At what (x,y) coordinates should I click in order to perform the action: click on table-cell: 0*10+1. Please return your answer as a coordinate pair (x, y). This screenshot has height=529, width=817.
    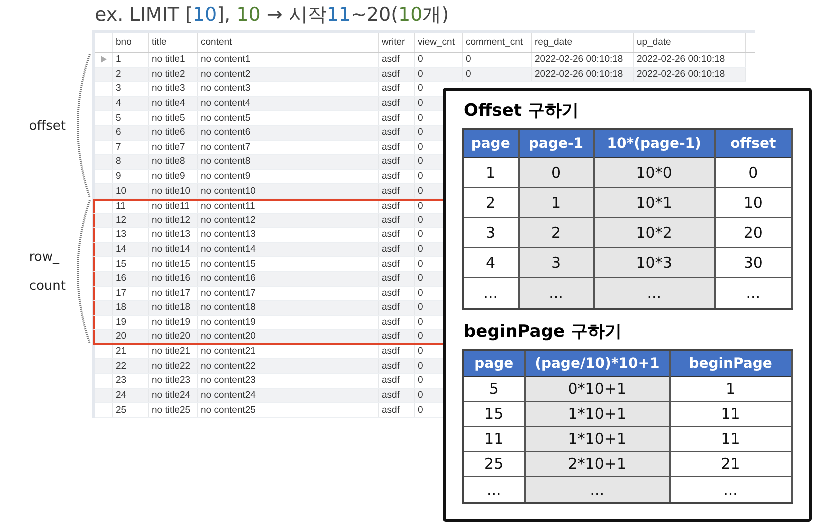
    Looking at the image, I should click on (597, 389).